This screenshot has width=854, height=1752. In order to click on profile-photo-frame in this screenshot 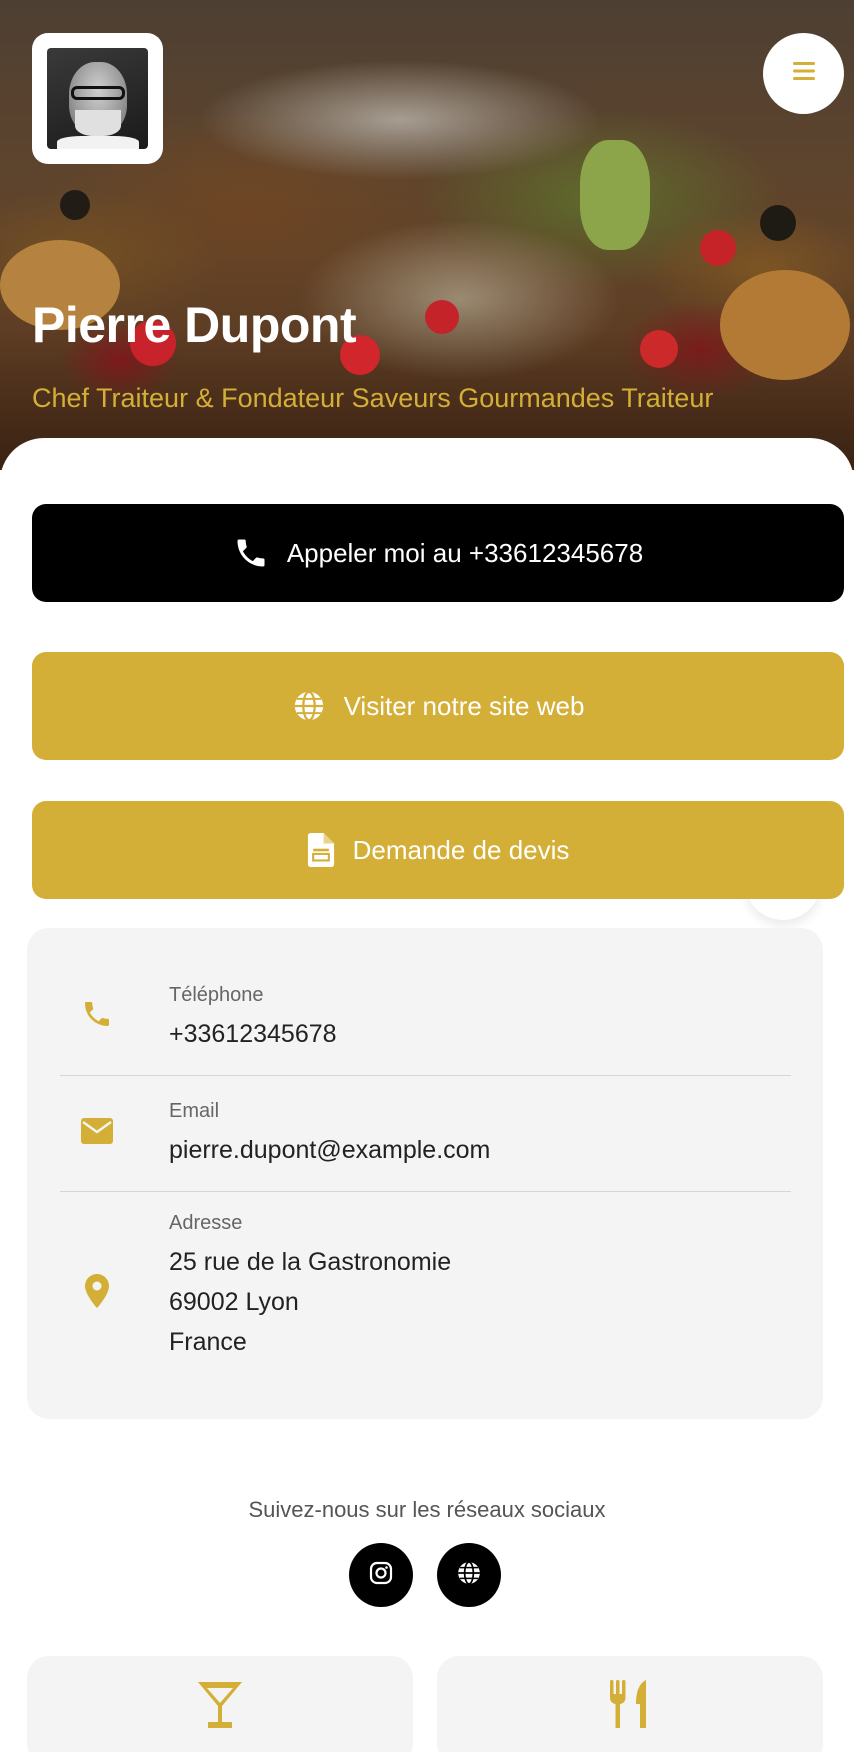, I will do `click(97, 98)`.